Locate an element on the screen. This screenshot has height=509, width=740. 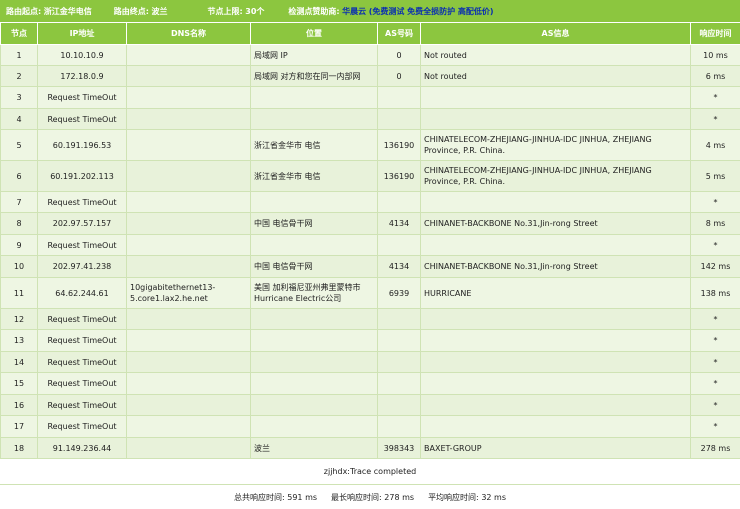
avg-time-value: 32 ms is located at coordinates (493, 497).